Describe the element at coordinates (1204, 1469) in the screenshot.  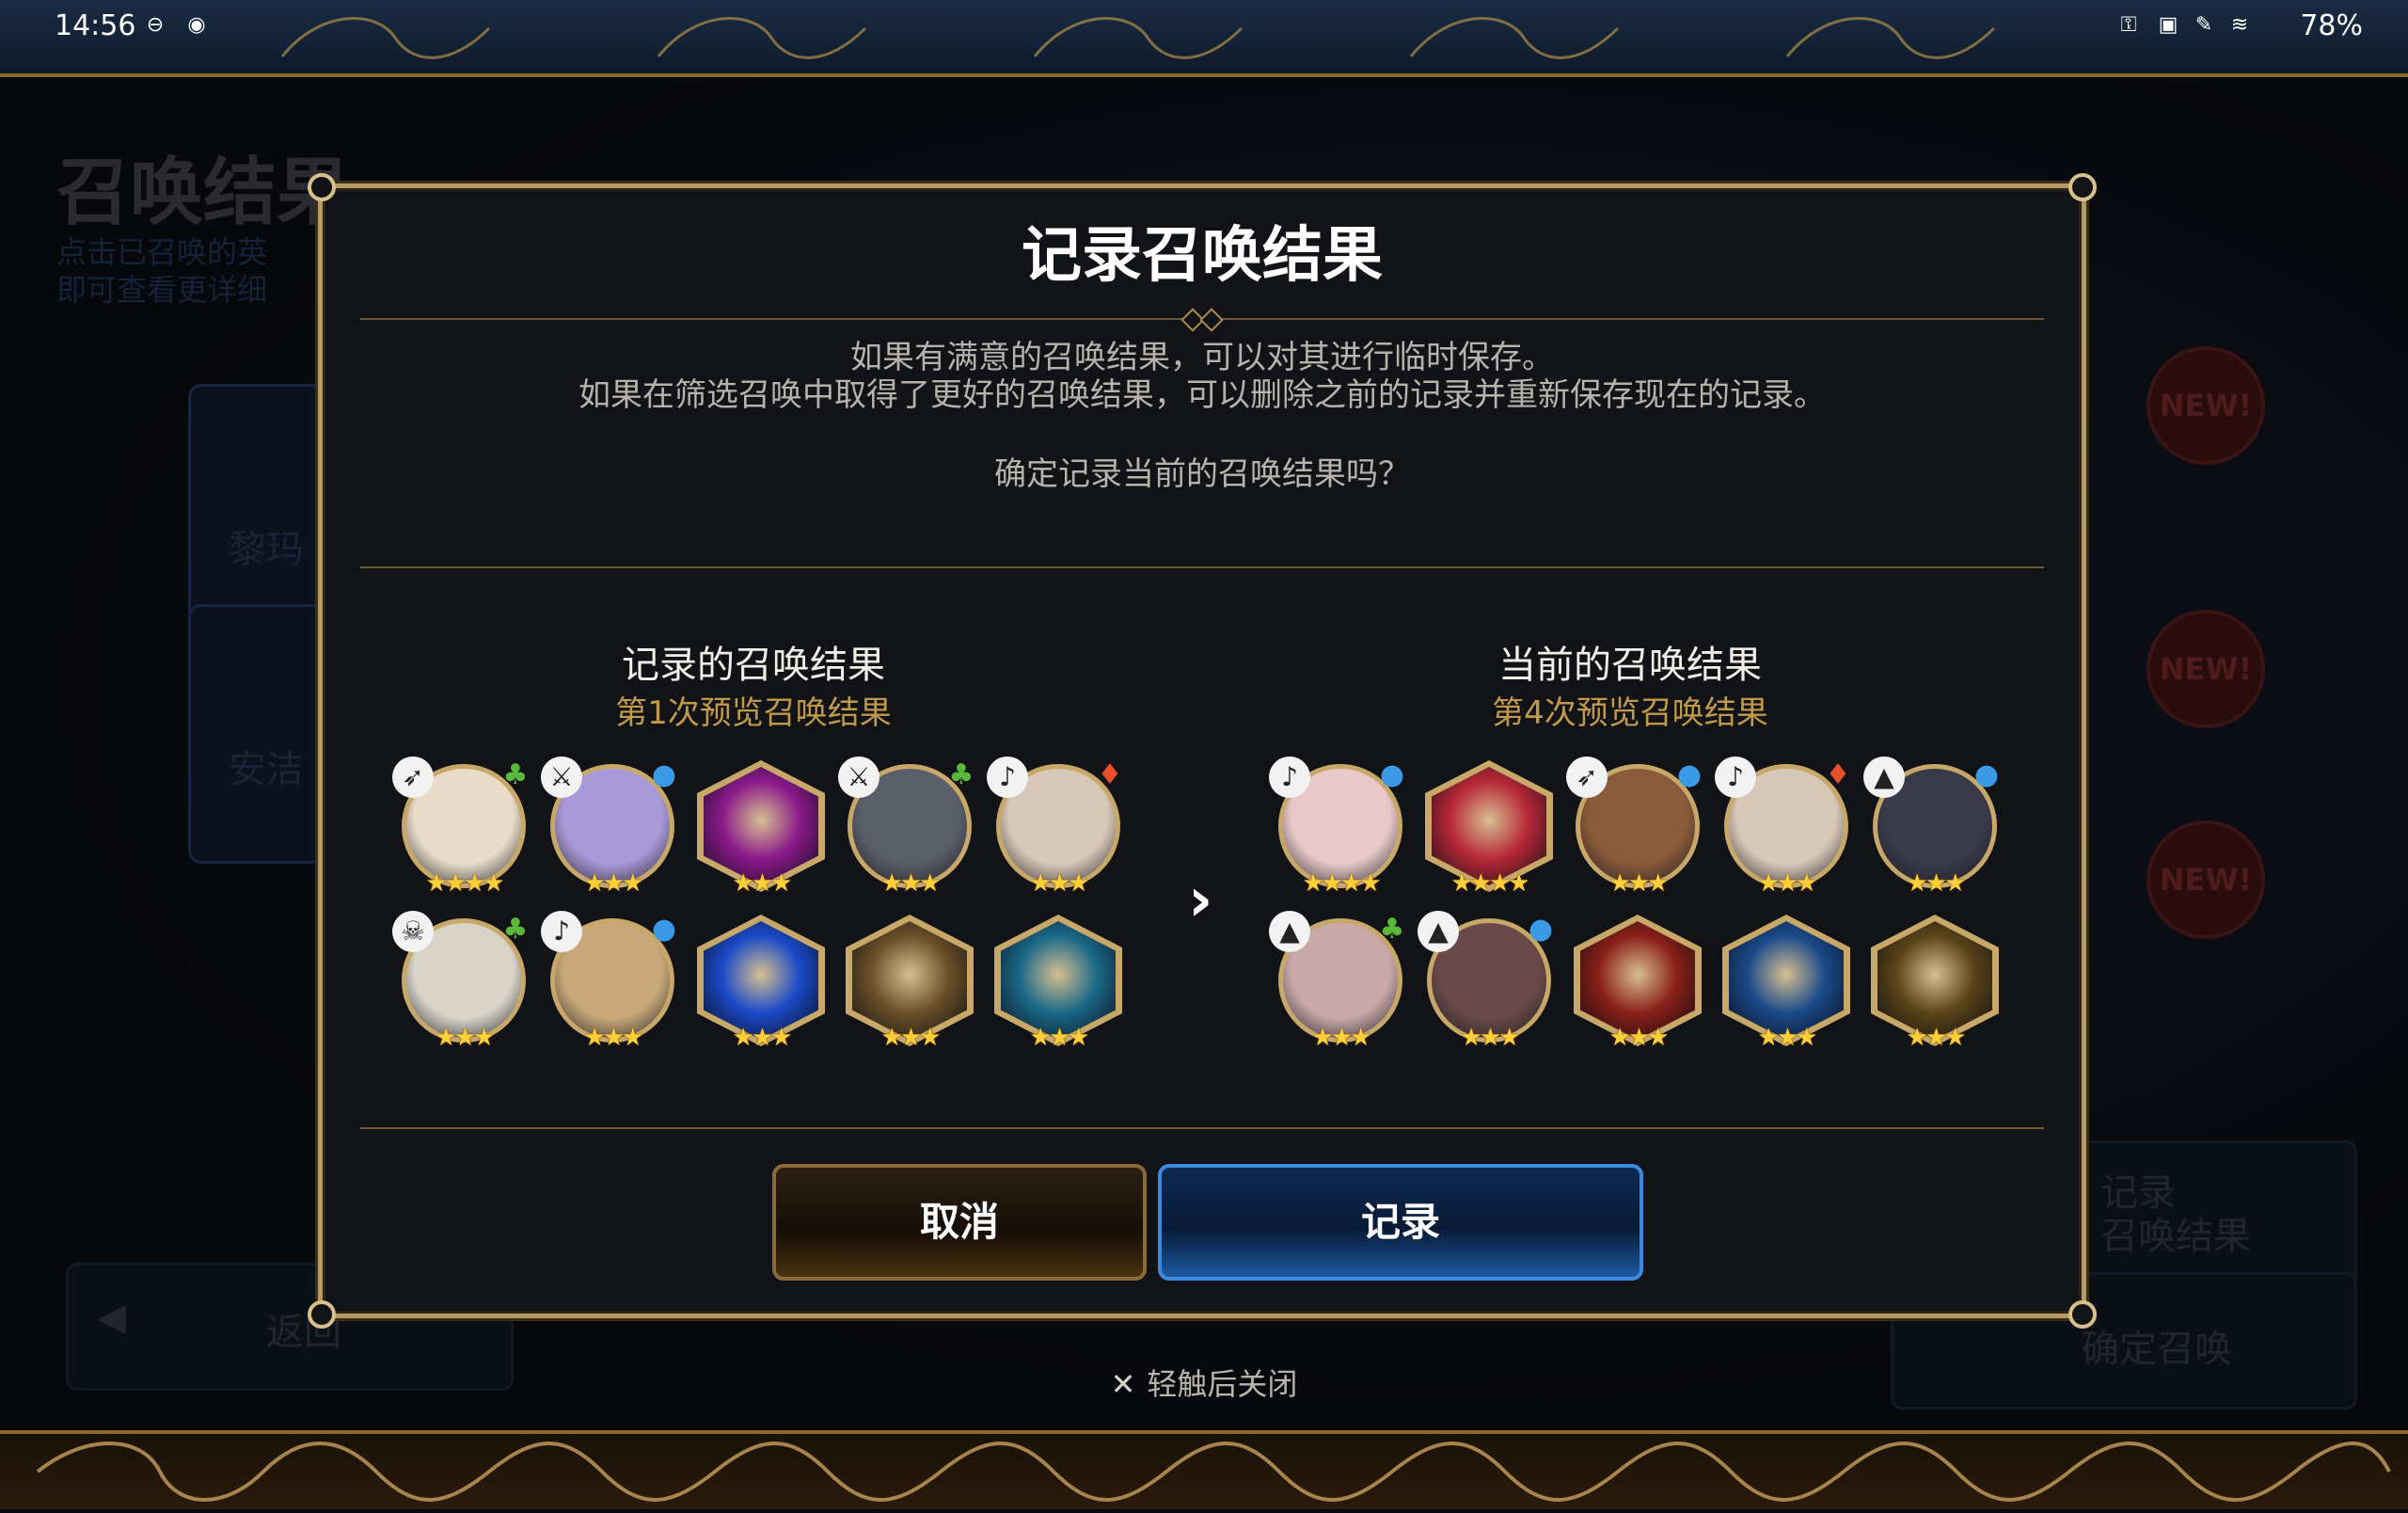
I see `bottom-ornament-bar` at that location.